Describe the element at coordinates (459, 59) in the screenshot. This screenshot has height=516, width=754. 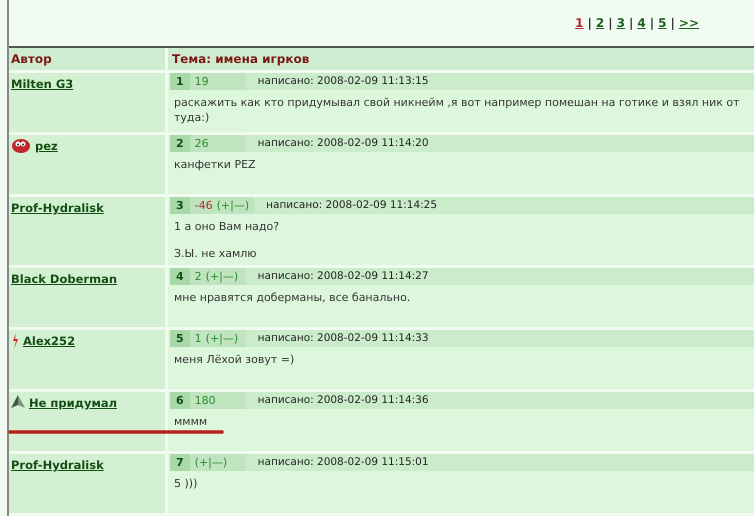
I see `column-header: Тема: имена игрков` at that location.